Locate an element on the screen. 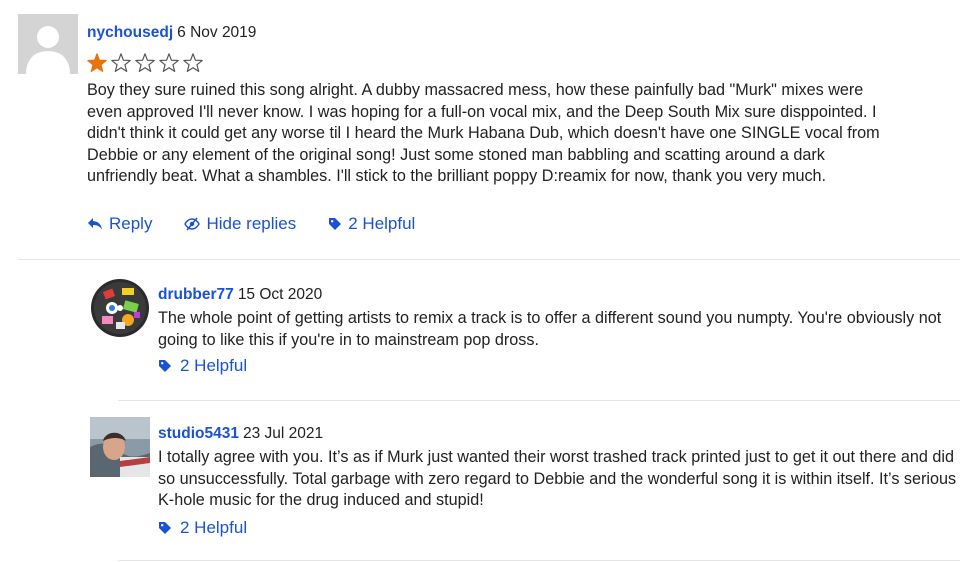  review-actions: Reply Hide replies 2 Helpful is located at coordinates (267, 224).